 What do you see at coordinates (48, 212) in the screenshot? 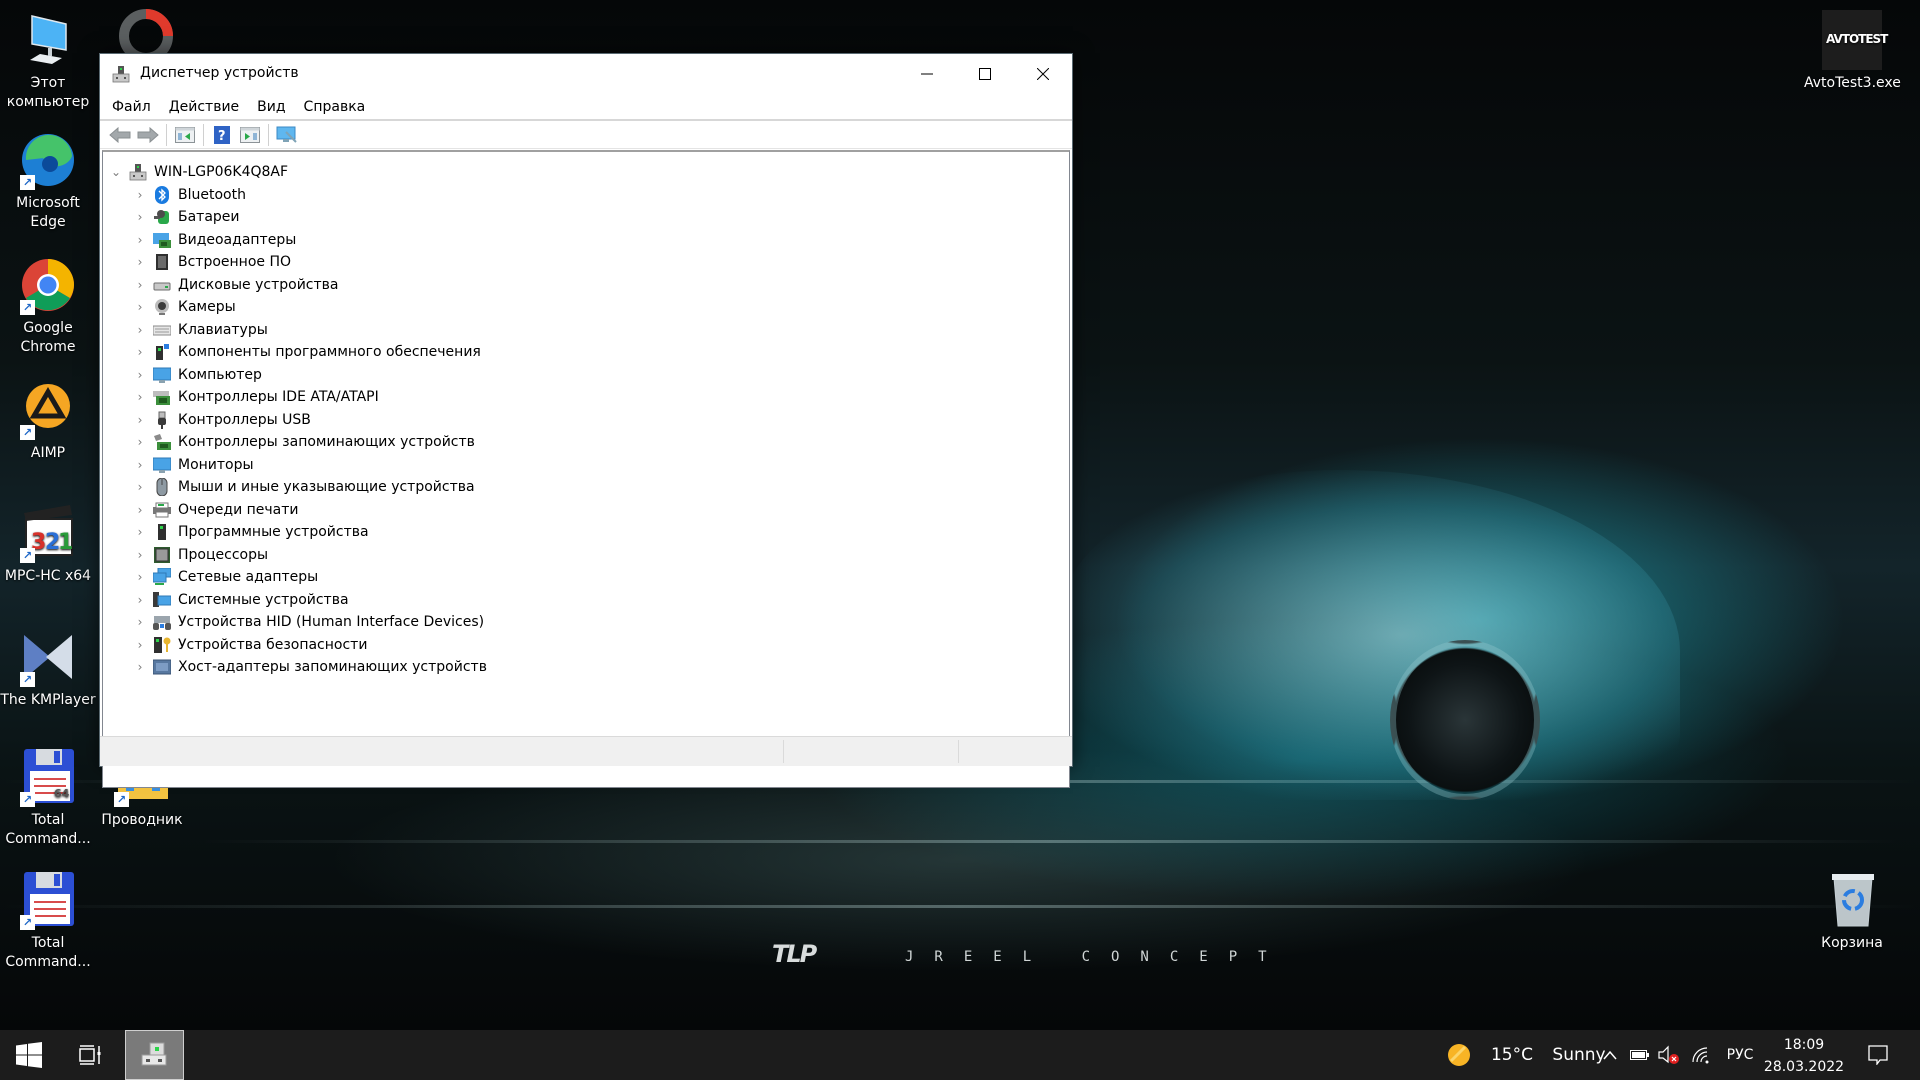
I see `desktop-icon-label: Microsoft Edge` at bounding box center [48, 212].